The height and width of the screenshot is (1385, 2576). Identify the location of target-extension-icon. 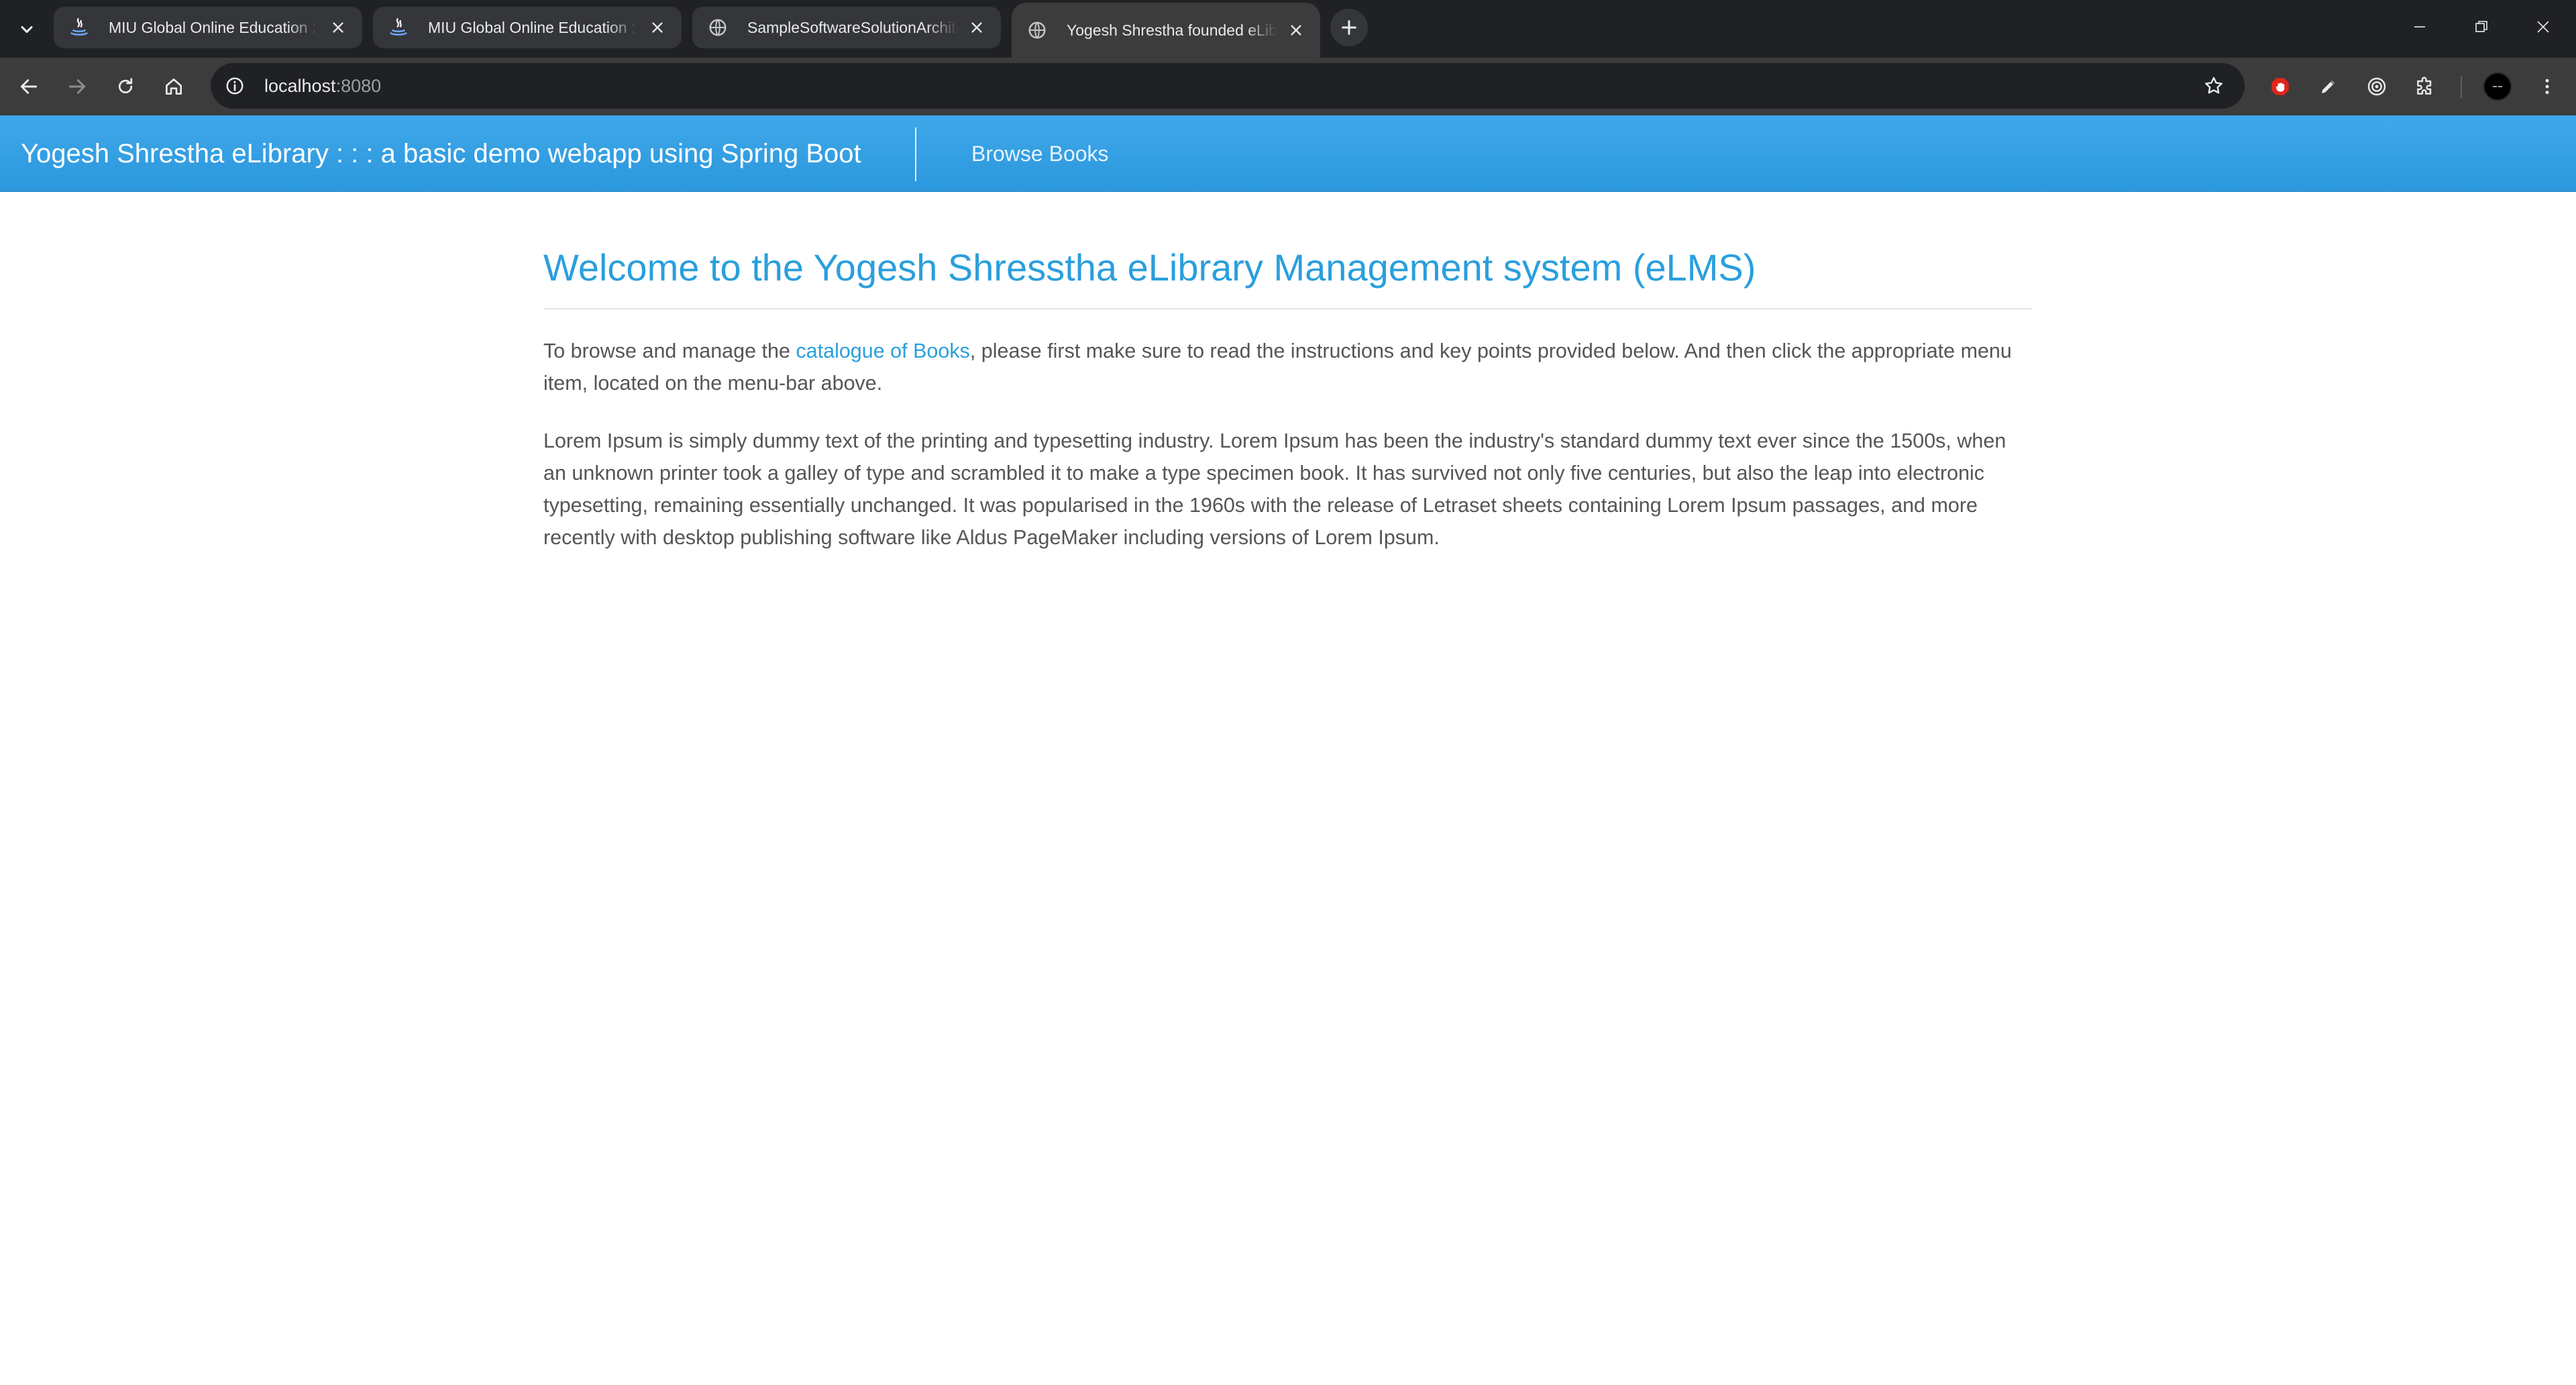
(2376, 86).